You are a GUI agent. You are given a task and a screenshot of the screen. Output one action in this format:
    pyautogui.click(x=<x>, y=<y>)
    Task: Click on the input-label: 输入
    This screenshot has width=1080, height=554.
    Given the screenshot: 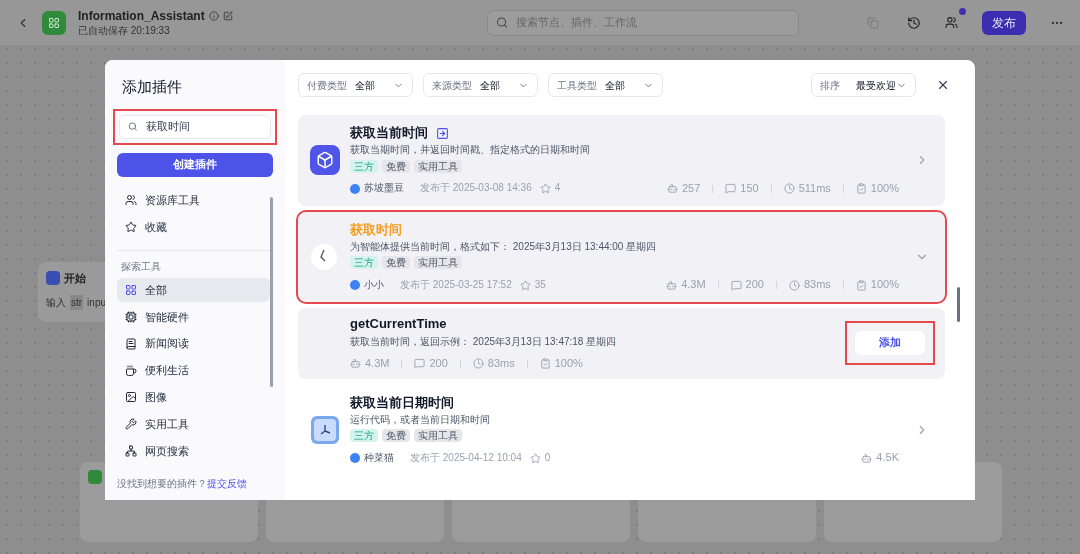 What is the action you would take?
    pyautogui.click(x=56, y=302)
    